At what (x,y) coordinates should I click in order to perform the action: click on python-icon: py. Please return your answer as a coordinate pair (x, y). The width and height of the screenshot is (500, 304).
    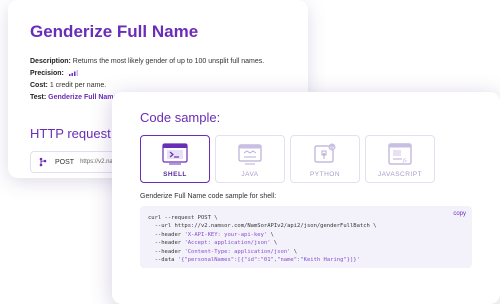
    Looking at the image, I should click on (325, 153).